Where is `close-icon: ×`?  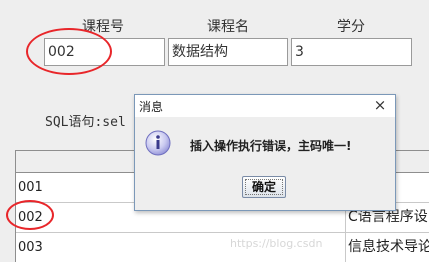 close-icon: × is located at coordinates (380, 105).